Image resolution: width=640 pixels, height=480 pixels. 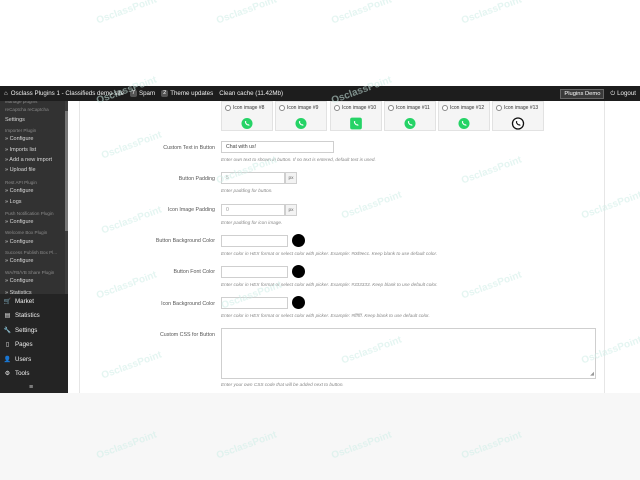 What do you see at coordinates (247, 190) in the screenshot?
I see `button-padding-help: Enter padding for button.` at bounding box center [247, 190].